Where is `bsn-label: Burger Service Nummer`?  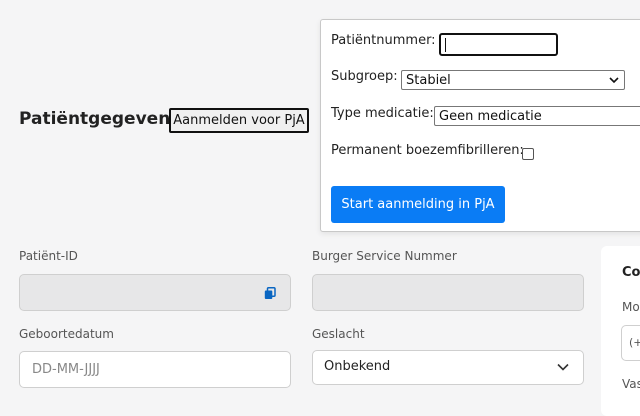
bsn-label: Burger Service Nummer is located at coordinates (384, 256).